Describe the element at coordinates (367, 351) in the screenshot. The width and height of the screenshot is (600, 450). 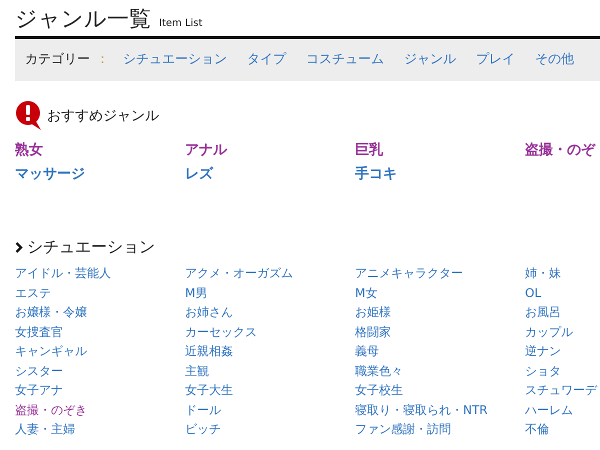
I see `genre-link: 義母` at that location.